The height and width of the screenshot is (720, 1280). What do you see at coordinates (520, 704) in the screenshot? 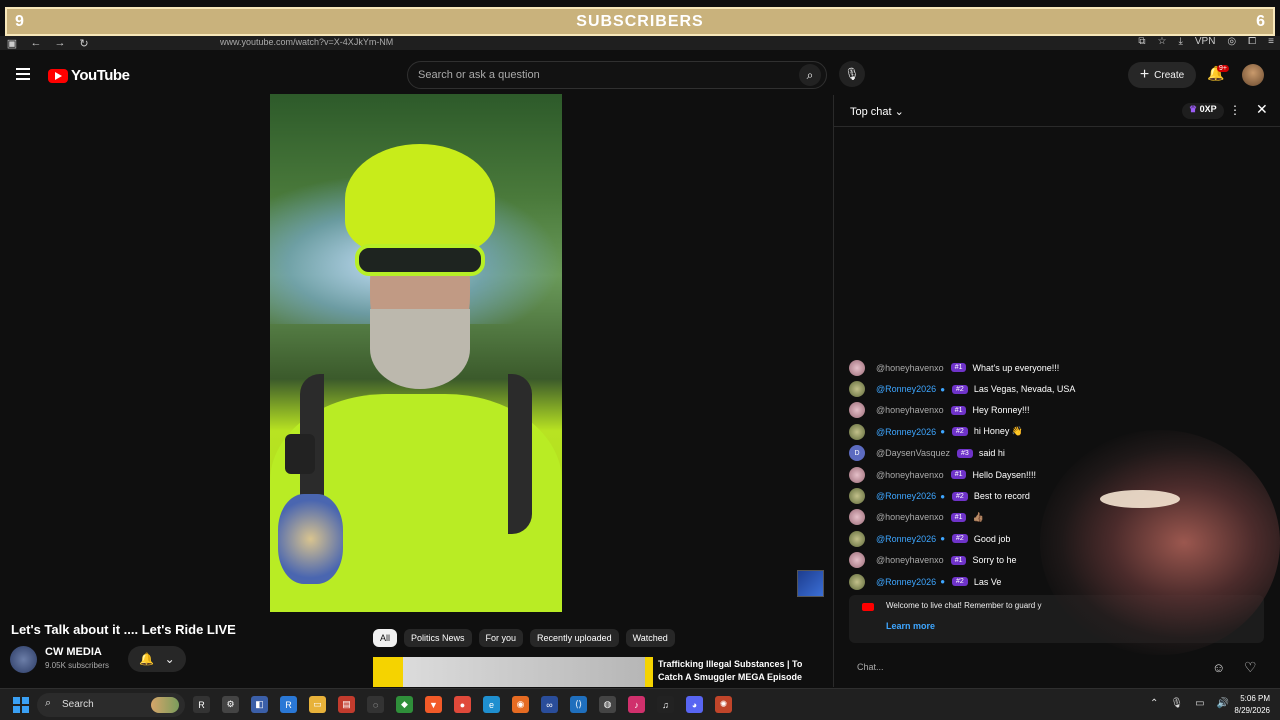
I see `firefox-icon: ◉` at bounding box center [520, 704].